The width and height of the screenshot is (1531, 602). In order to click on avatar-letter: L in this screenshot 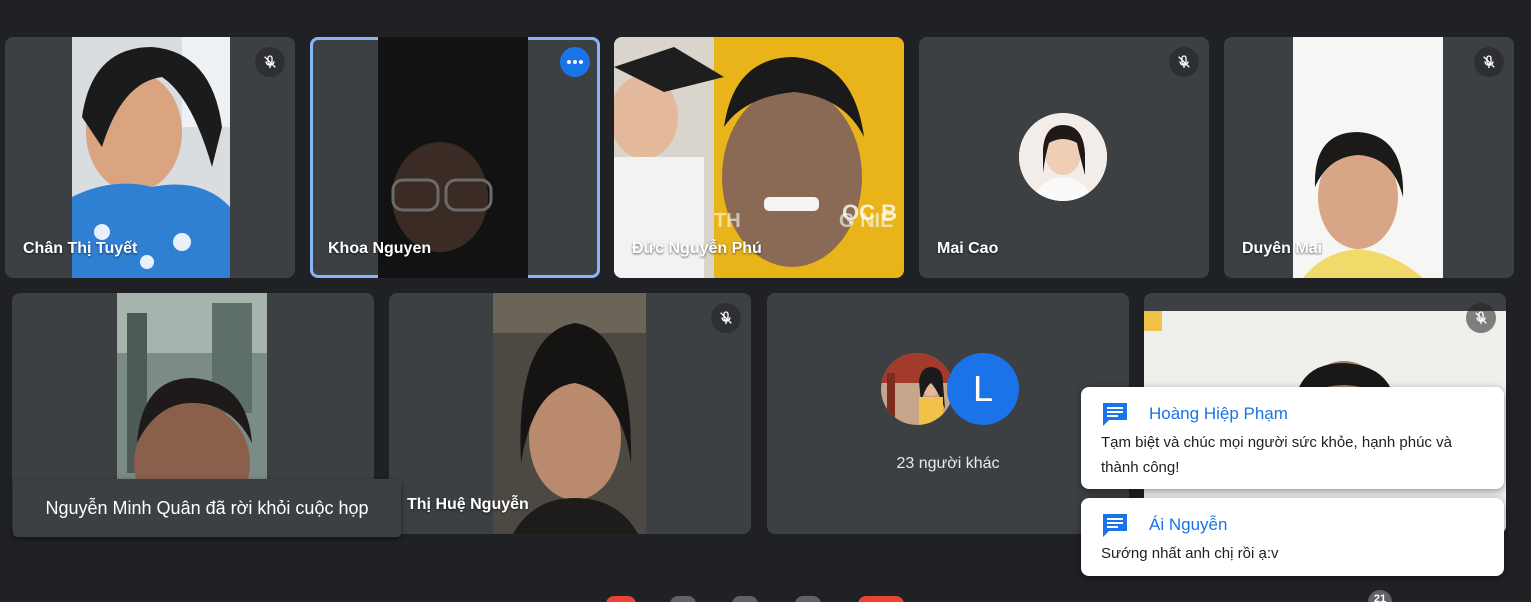, I will do `click(983, 388)`.